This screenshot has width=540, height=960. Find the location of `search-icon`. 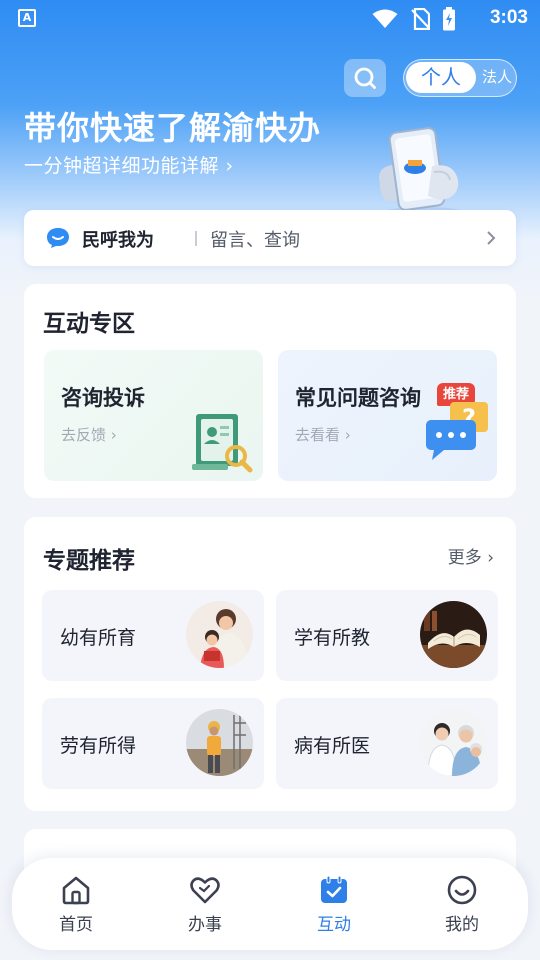

search-icon is located at coordinates (365, 78).